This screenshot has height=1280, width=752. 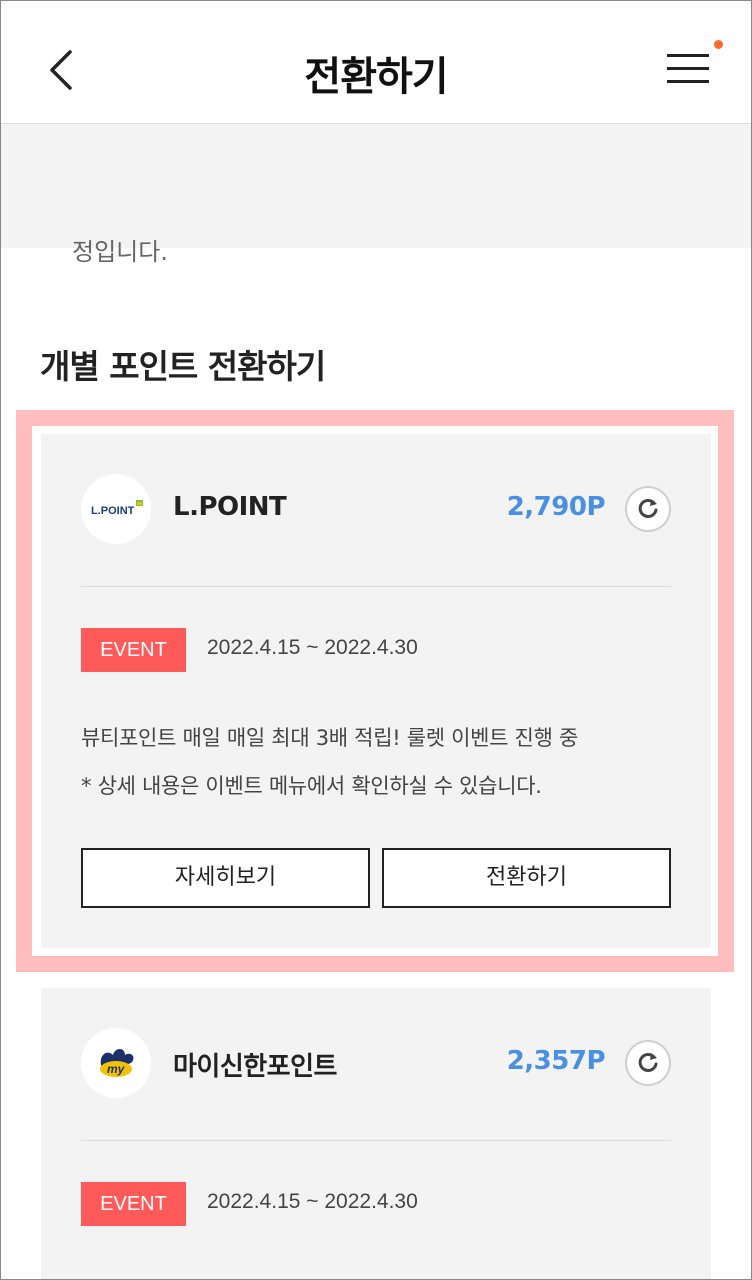 I want to click on event-note: * 상세 내용은 이벤트 메뉴에서 확인하실 수 있습니다., so click(x=311, y=786).